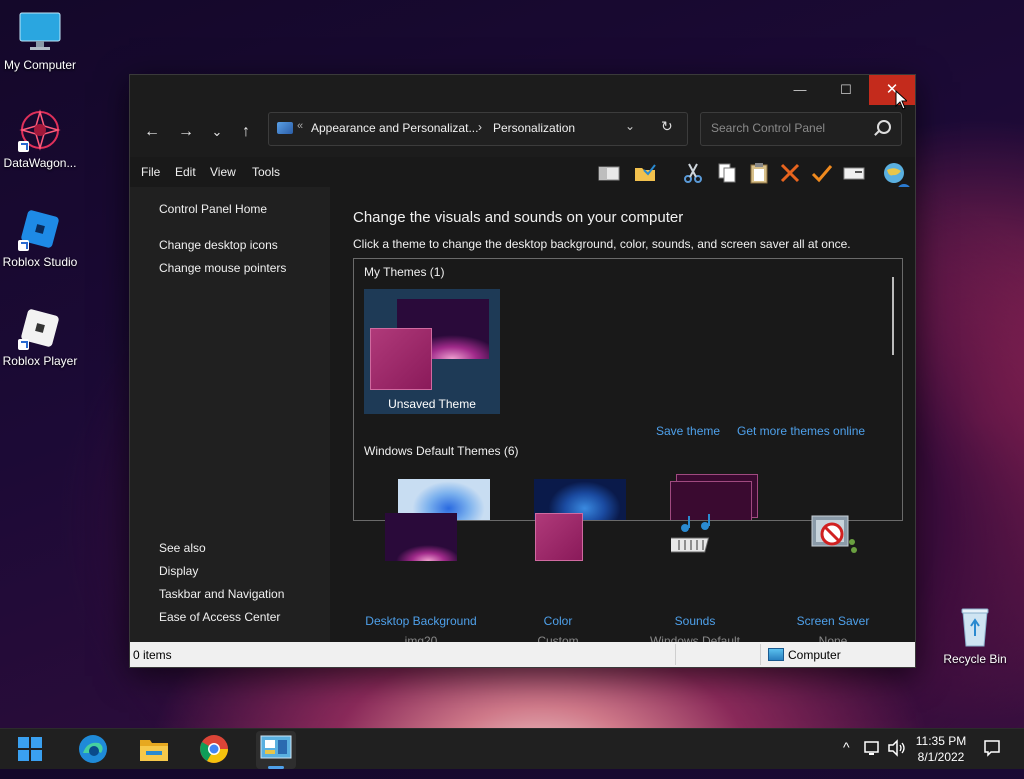 The width and height of the screenshot is (1024, 779). Describe the element at coordinates (522, 177) in the screenshot. I see `menu-bar: File Edit View Tools ?` at that location.